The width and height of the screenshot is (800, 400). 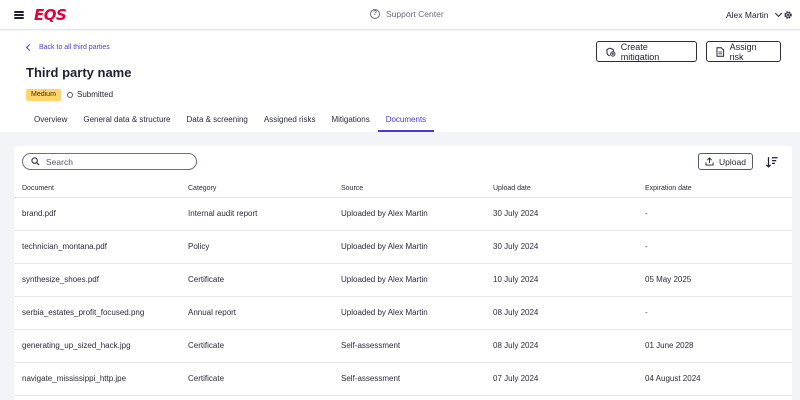 What do you see at coordinates (50, 123) in the screenshot?
I see `tab-overview: Overview` at bounding box center [50, 123].